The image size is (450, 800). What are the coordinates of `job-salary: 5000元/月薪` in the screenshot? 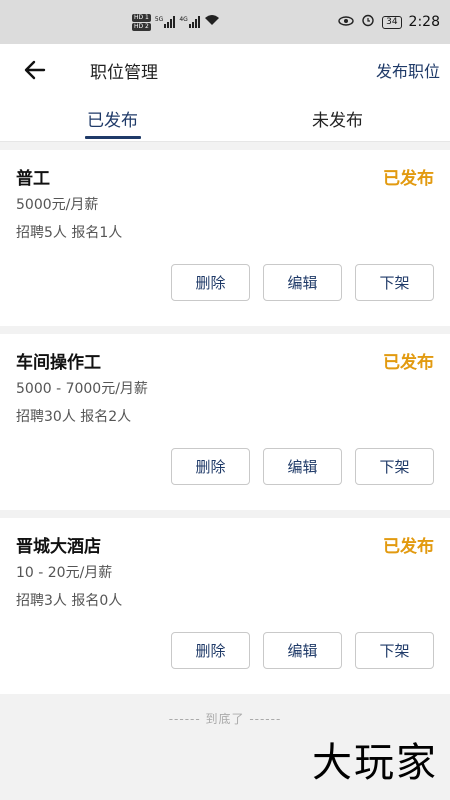 It's located at (57, 205).